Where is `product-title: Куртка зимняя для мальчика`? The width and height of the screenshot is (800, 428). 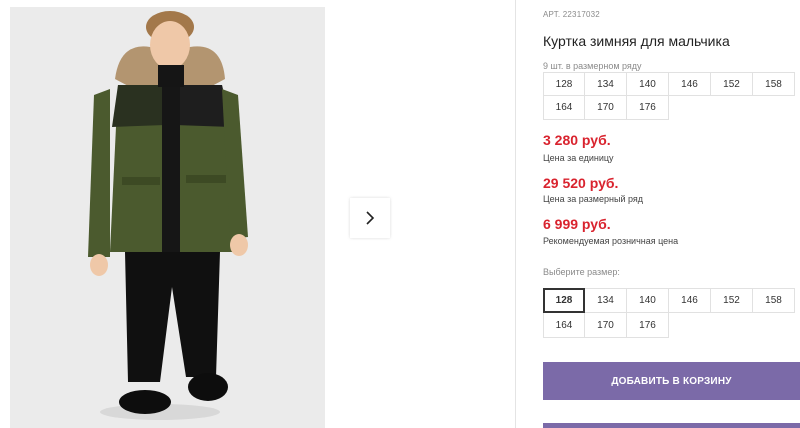
product-title: Куртка зимняя для мальчика is located at coordinates (636, 41).